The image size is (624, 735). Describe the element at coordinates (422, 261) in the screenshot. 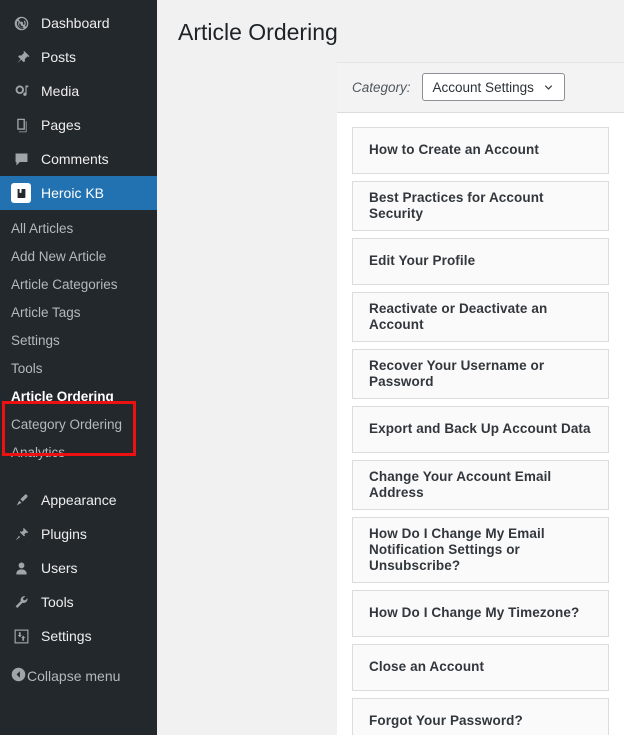

I see `article-title: Edit Your Profile` at that location.